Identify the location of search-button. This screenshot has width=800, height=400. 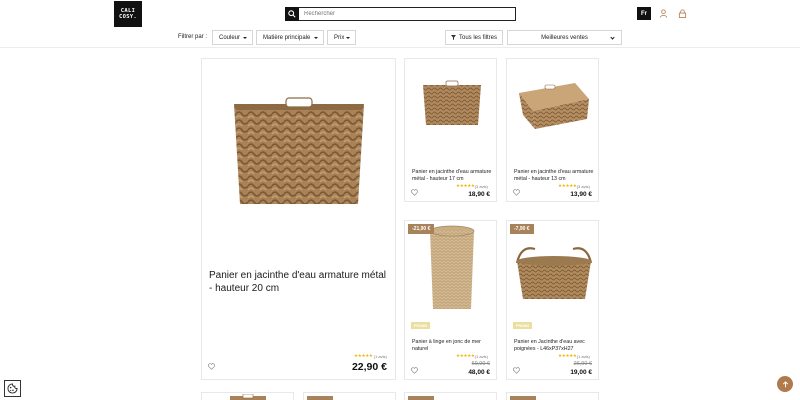
(292, 13).